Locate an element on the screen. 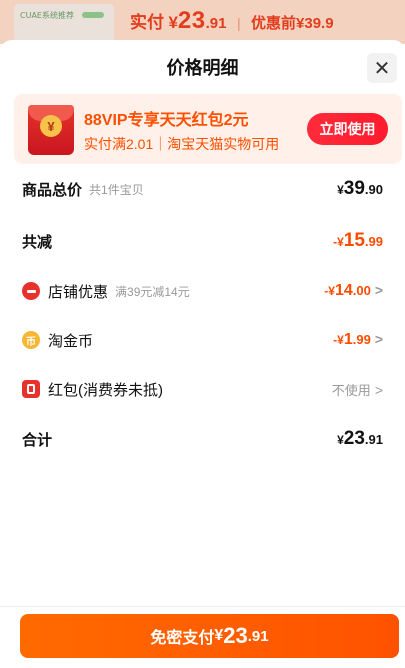 The height and width of the screenshot is (668, 405). goods-total-row: 商品总价 共1件宝贝 ¥39.90 is located at coordinates (202, 189).